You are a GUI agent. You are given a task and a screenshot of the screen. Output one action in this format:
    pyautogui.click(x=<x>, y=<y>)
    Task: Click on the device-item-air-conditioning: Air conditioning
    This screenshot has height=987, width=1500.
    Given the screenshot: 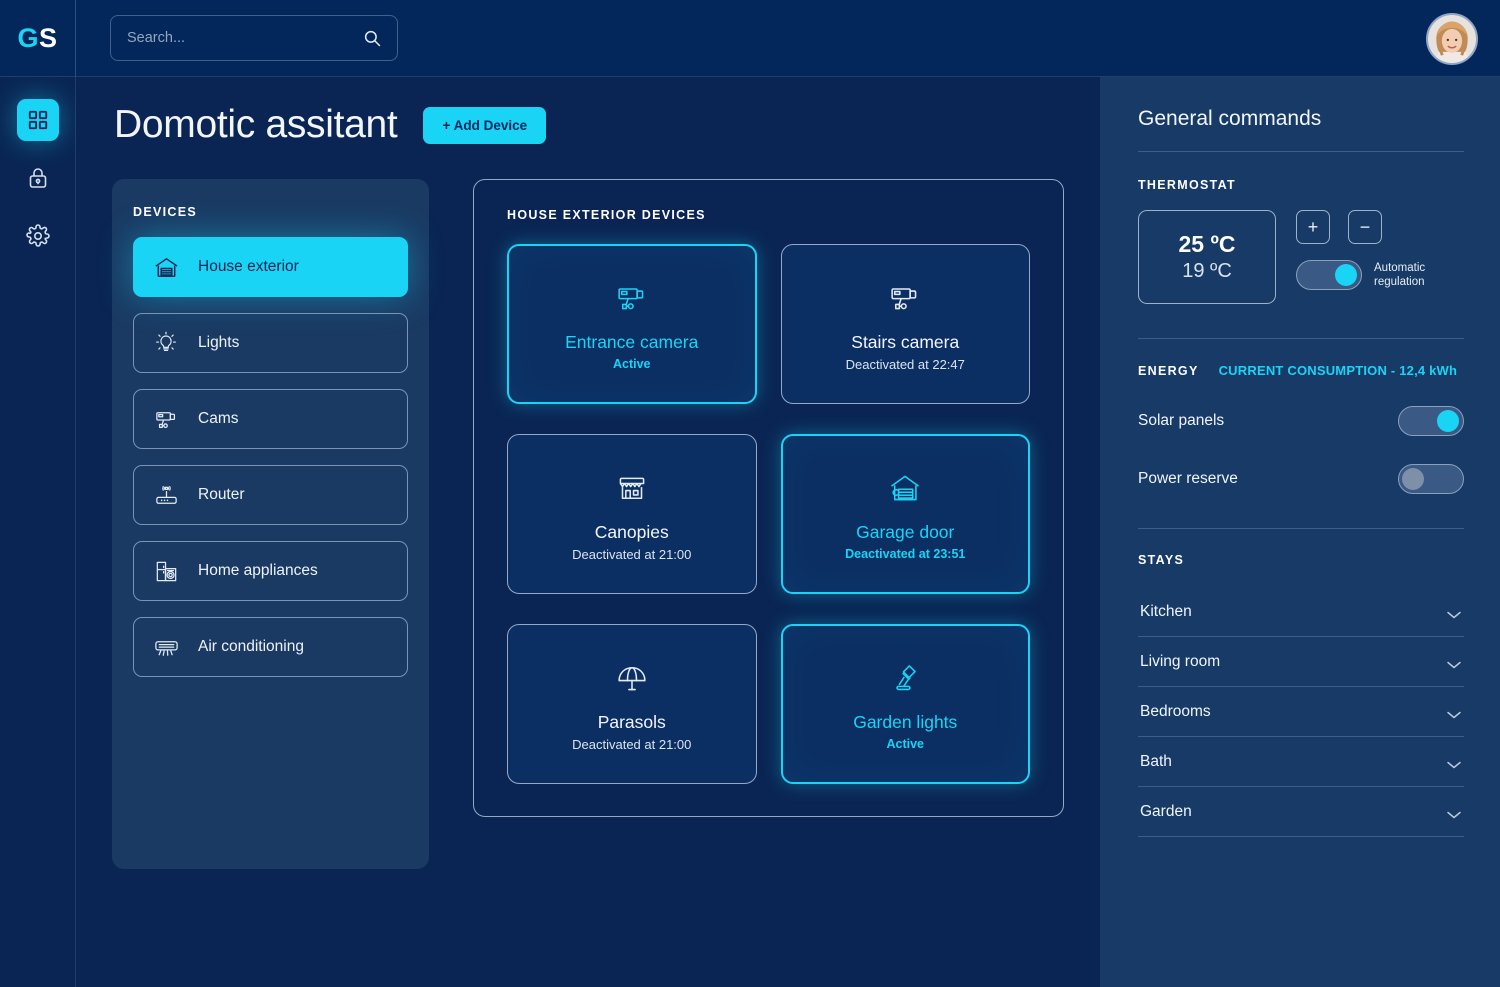 What is the action you would take?
    pyautogui.click(x=270, y=647)
    